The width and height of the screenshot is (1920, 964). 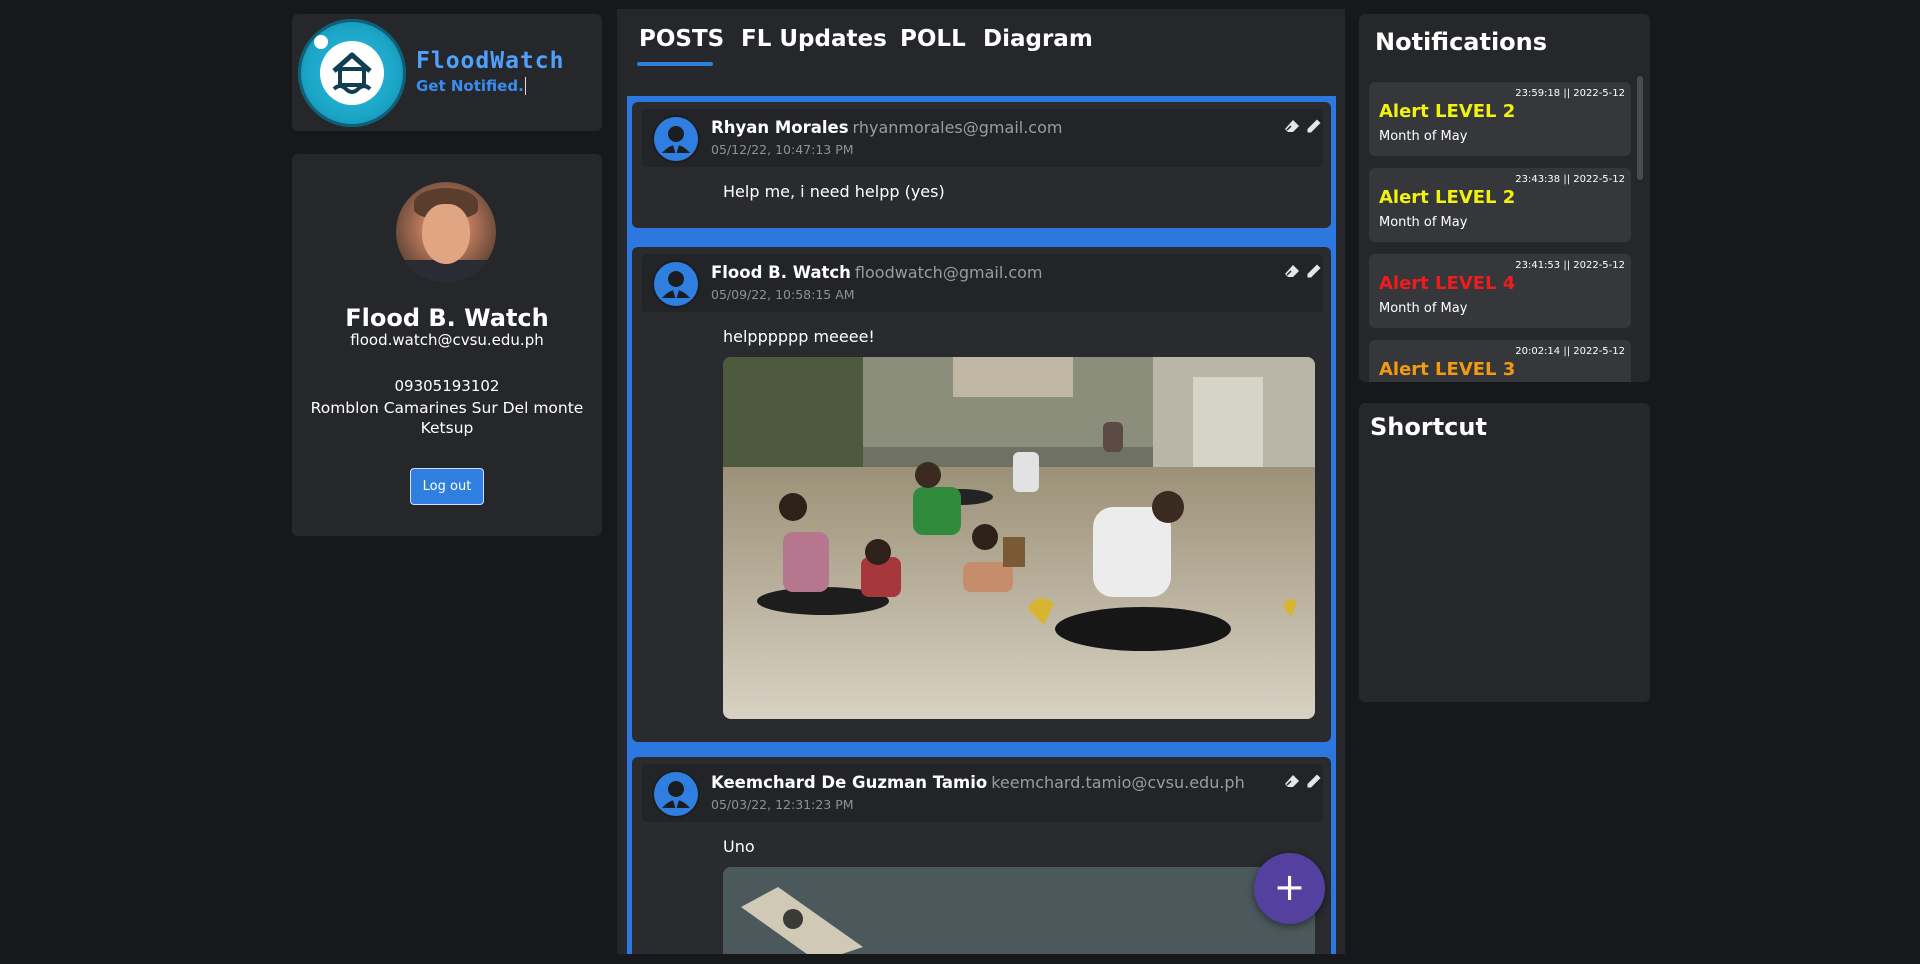 What do you see at coordinates (446, 232) in the screenshot?
I see `avatar` at bounding box center [446, 232].